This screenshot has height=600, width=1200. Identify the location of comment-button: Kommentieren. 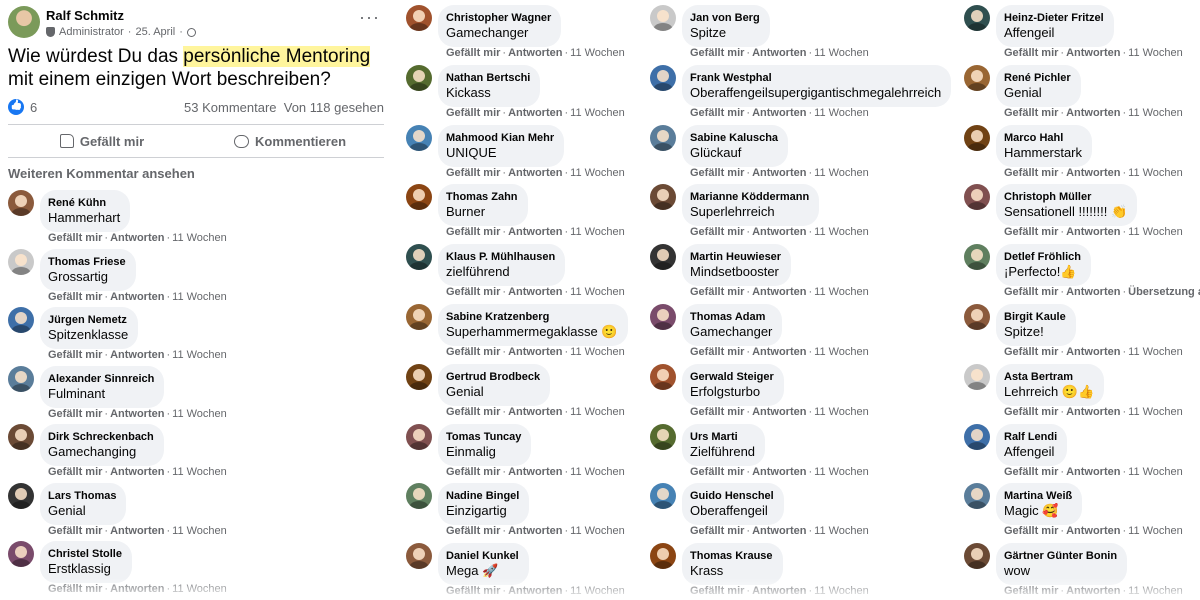
(290, 141).